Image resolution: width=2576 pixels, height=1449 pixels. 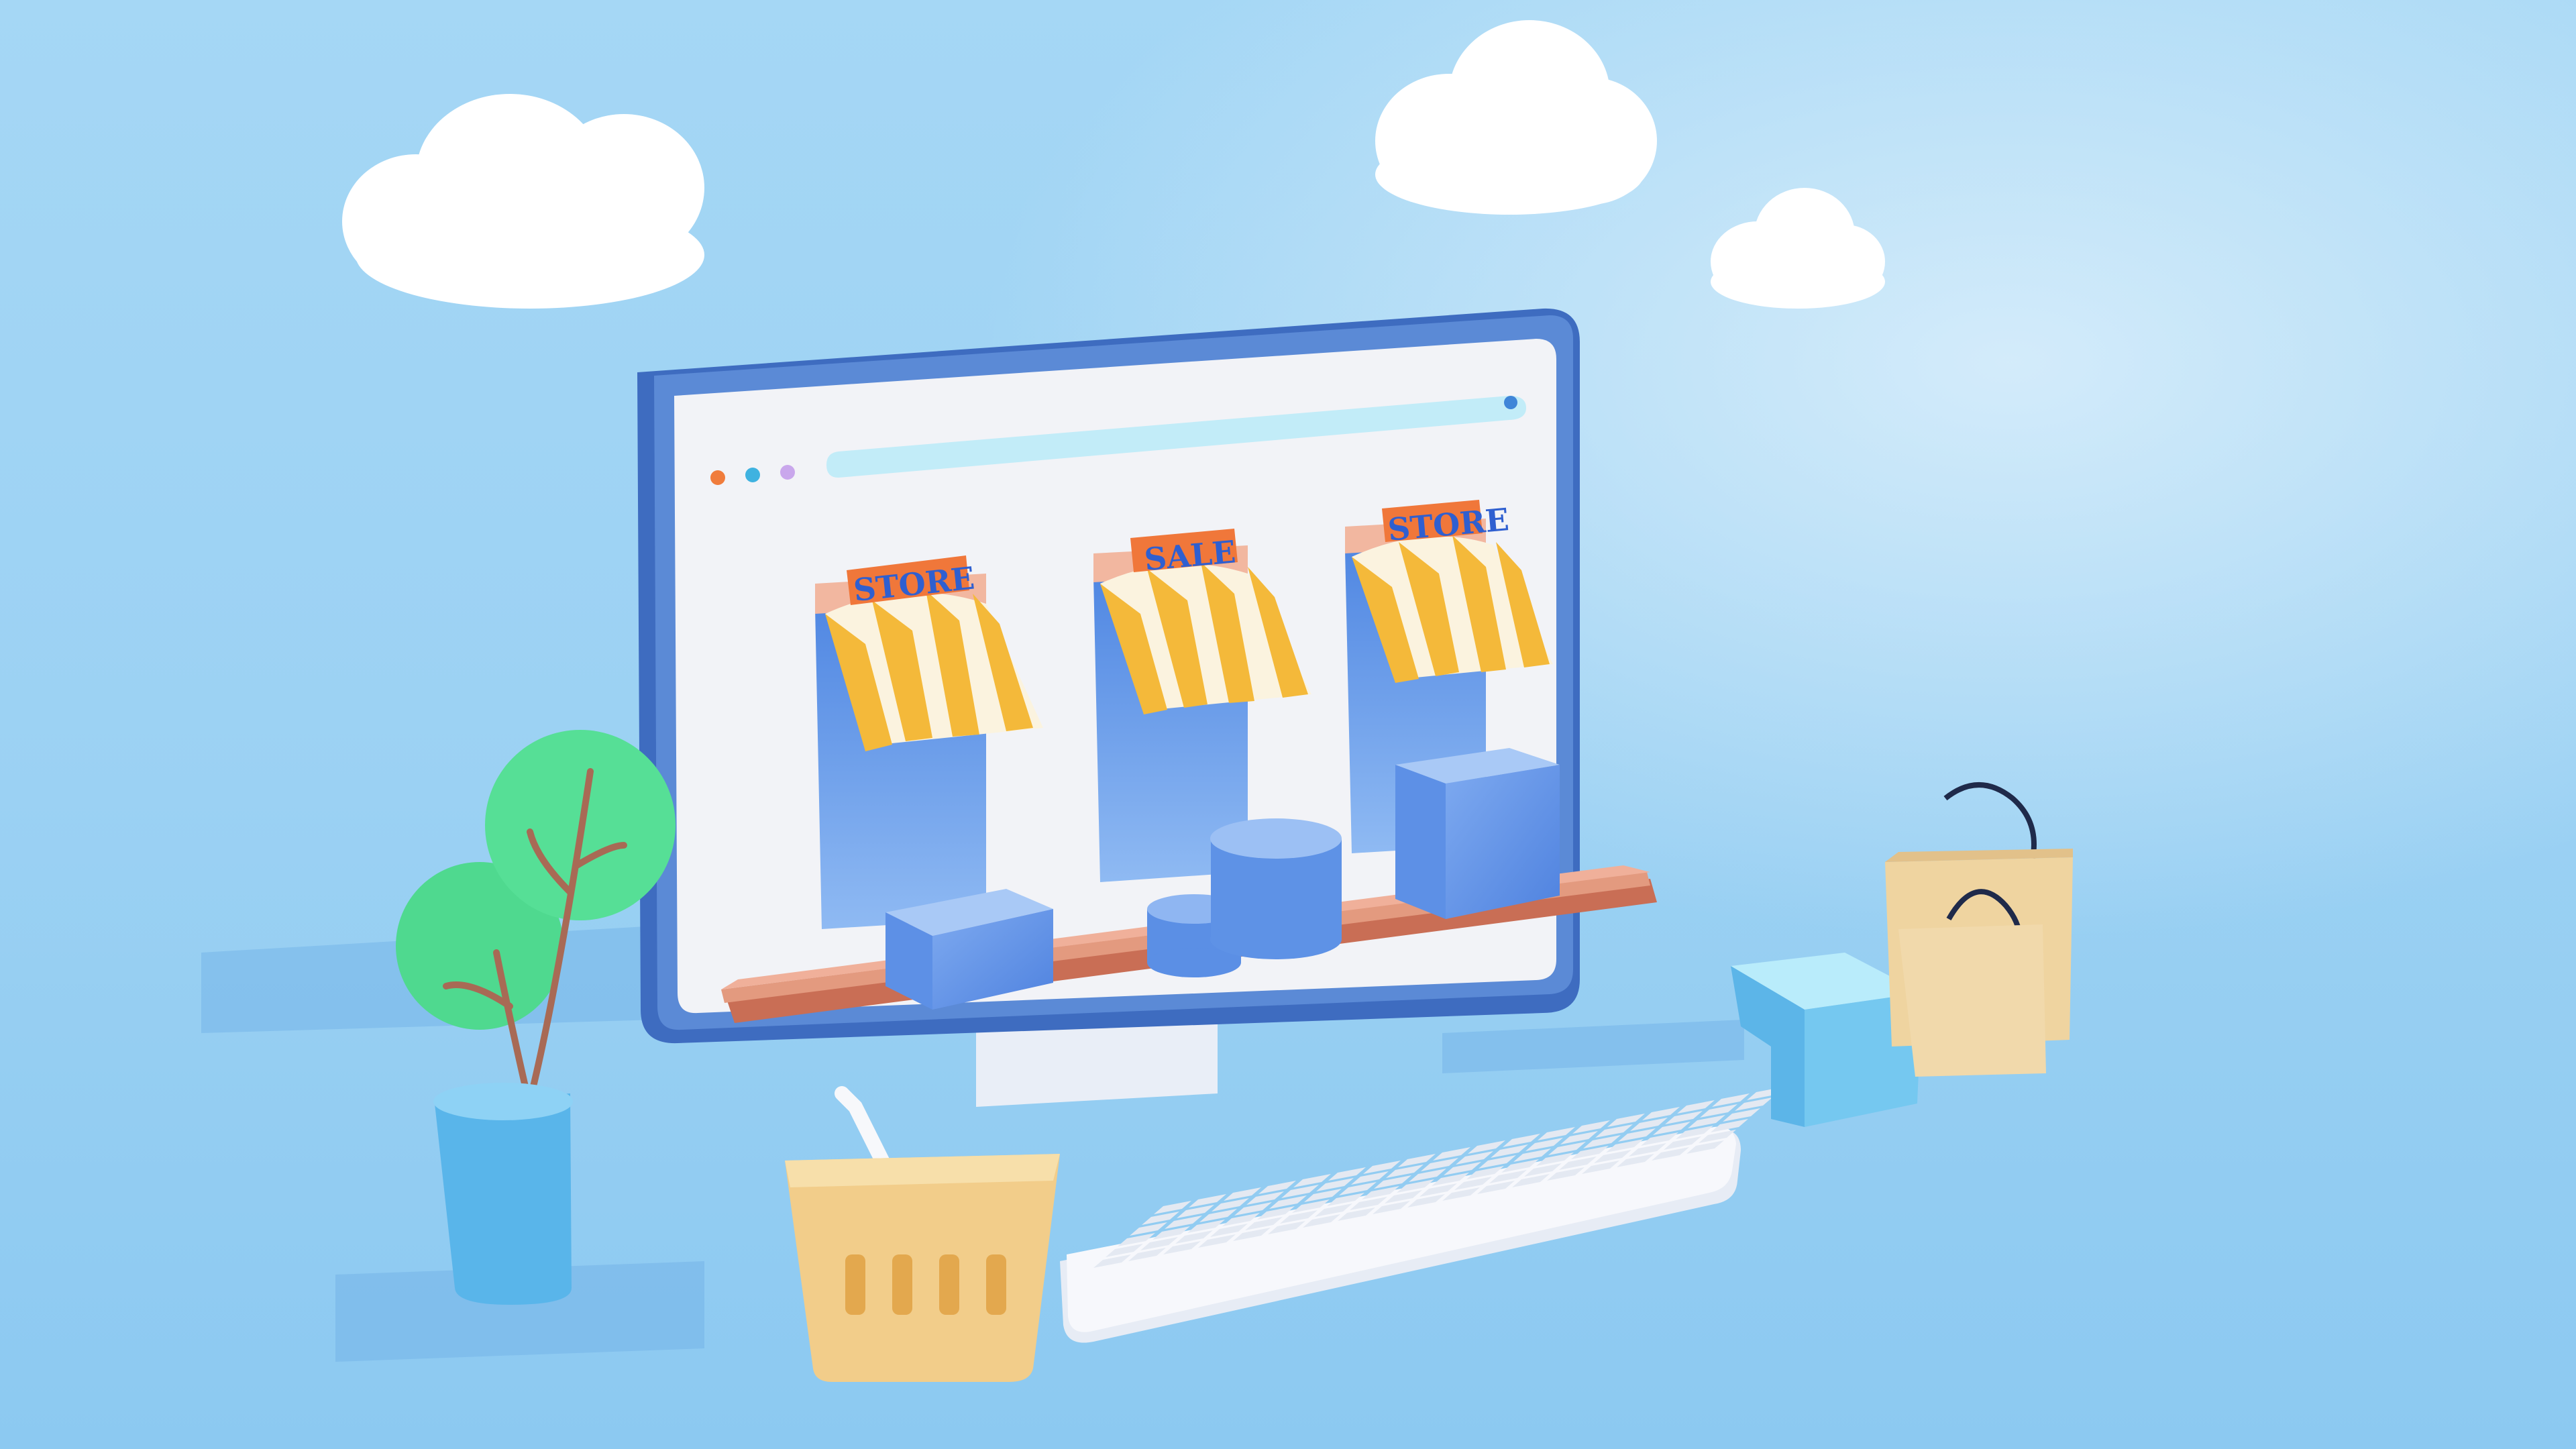 I want to click on search-icon, so click(x=1510, y=402).